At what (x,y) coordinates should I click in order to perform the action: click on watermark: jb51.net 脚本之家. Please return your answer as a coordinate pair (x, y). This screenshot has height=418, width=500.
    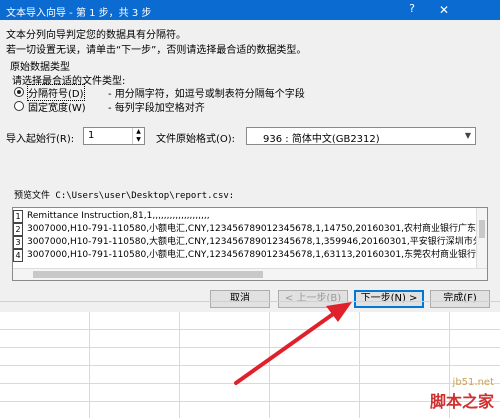
    Looking at the image, I should click on (462, 394).